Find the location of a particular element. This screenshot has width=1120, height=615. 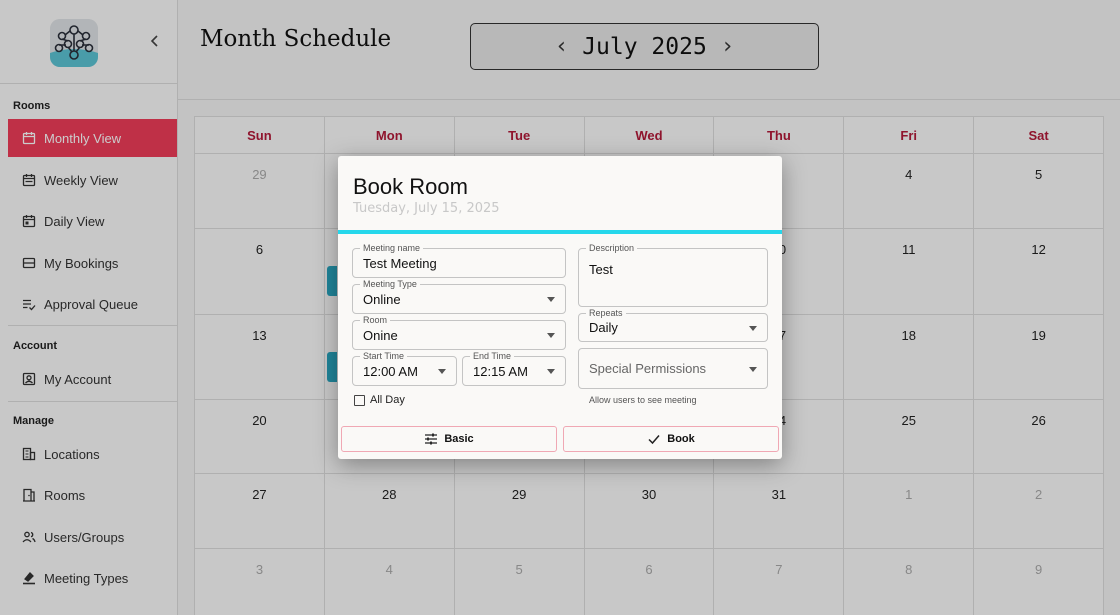

field-label: Room is located at coordinates (375, 320).